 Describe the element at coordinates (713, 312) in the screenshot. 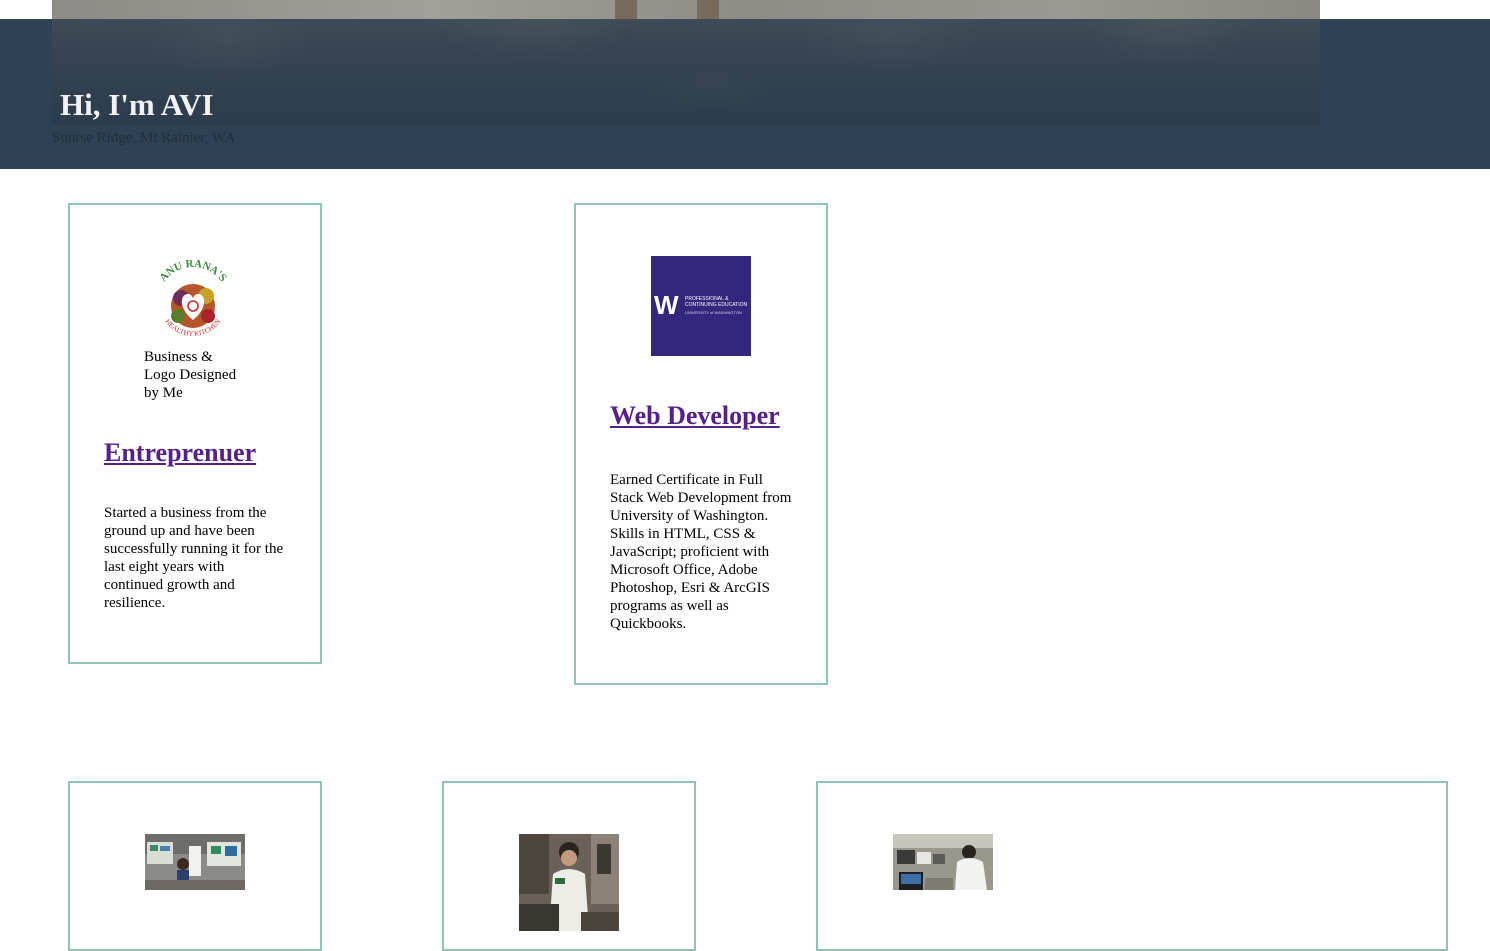

I see `uw-logo-line: UNIVERSITY of WASHINGTON` at that location.